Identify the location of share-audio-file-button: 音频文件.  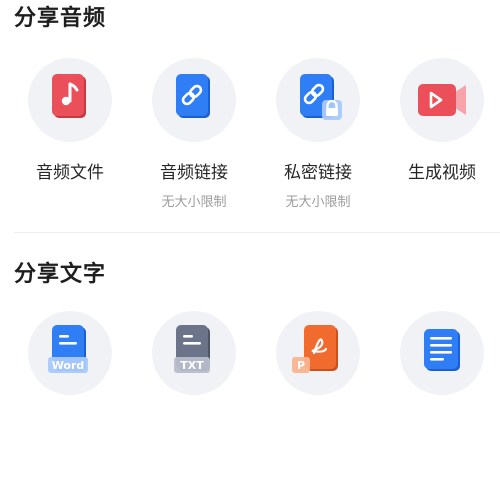
(70, 143).